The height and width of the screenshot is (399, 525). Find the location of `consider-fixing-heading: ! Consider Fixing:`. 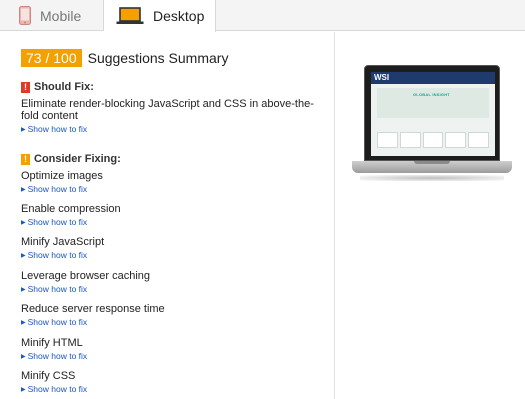

consider-fixing-heading: ! Consider Fixing: is located at coordinates (71, 159).